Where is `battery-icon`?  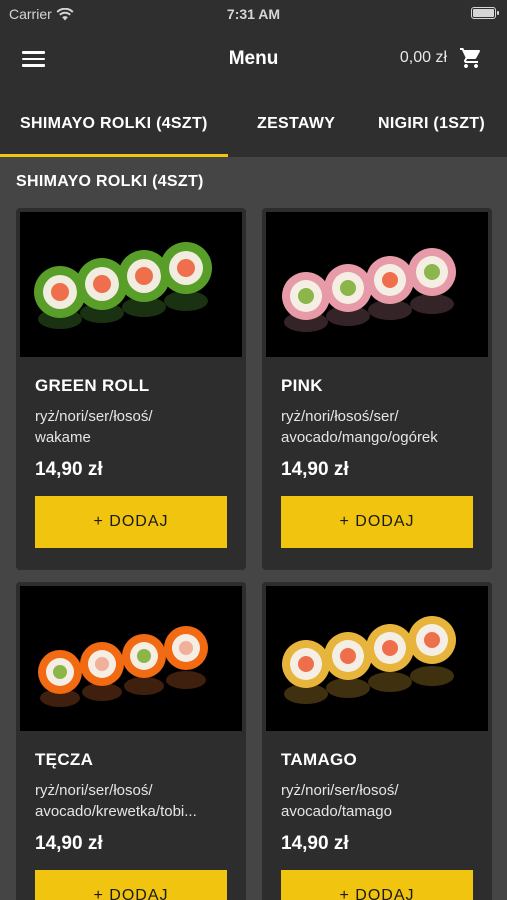 battery-icon is located at coordinates (485, 13).